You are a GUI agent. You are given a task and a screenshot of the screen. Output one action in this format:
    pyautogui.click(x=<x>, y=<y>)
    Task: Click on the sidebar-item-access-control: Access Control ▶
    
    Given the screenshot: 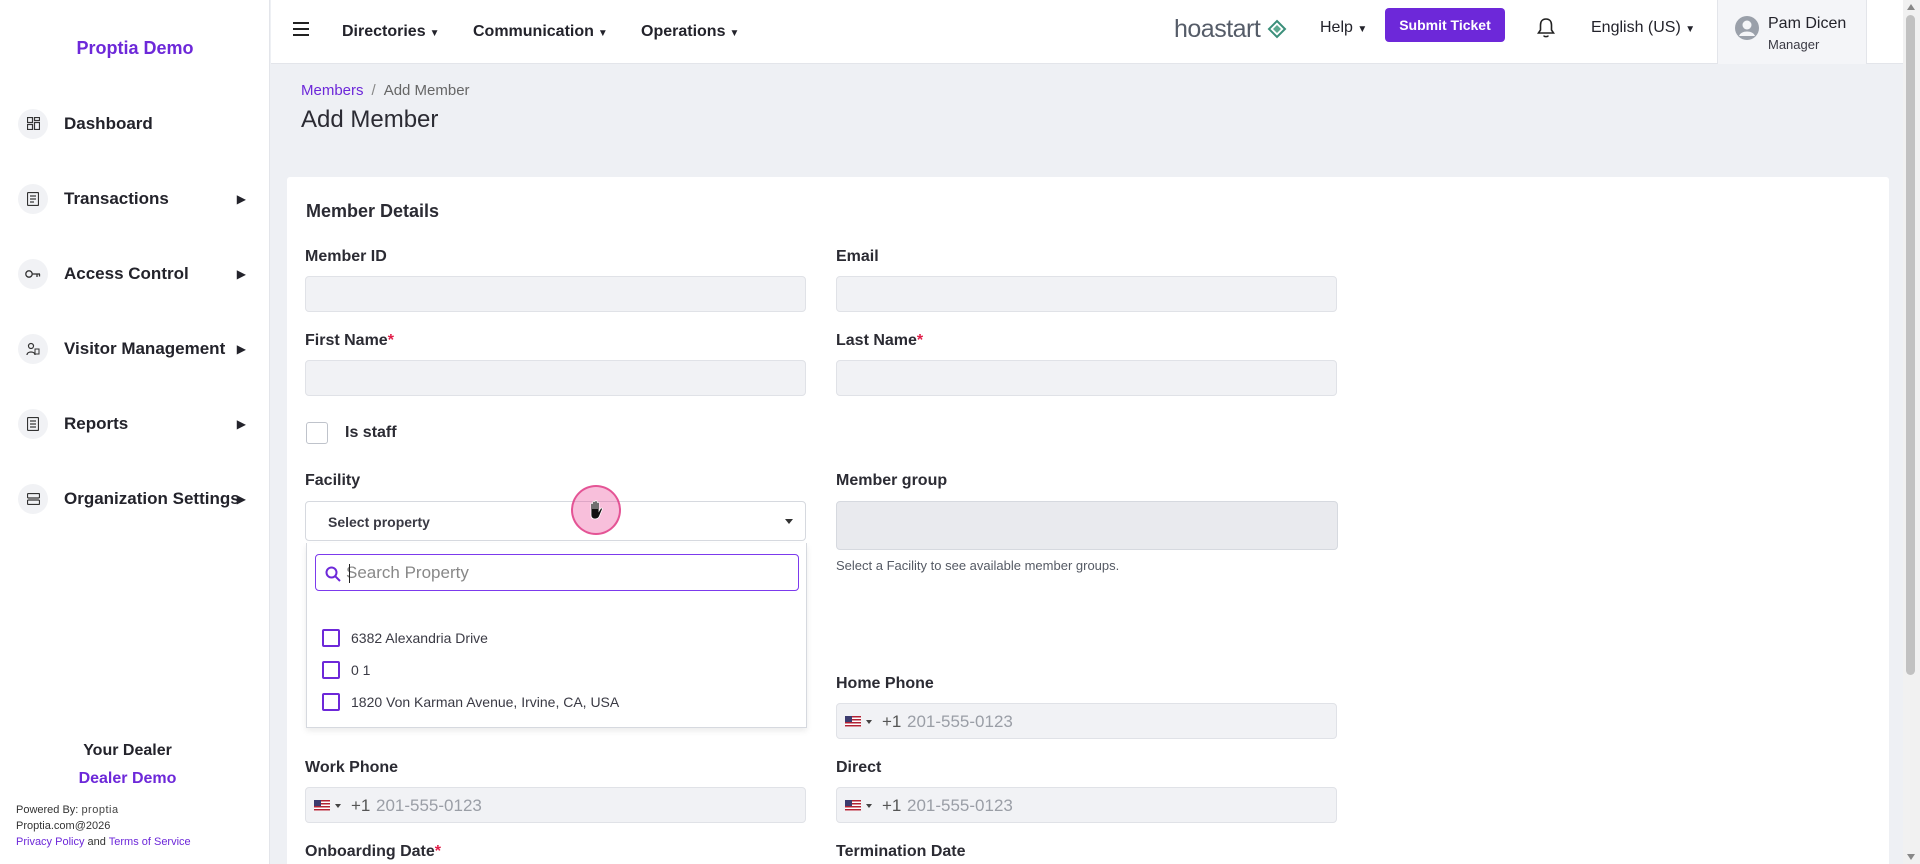 What is the action you would take?
    pyautogui.click(x=135, y=273)
    